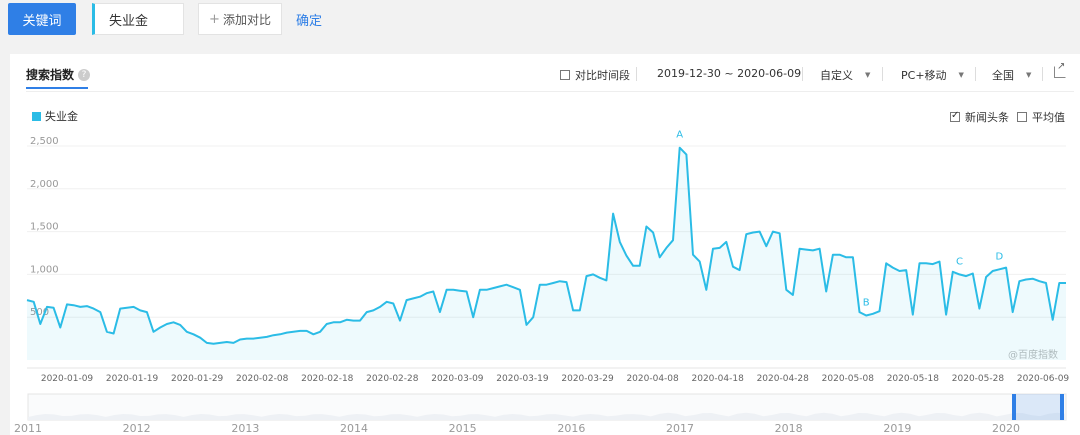  I want to click on x-tick-label: 2020-04-28, so click(783, 379).